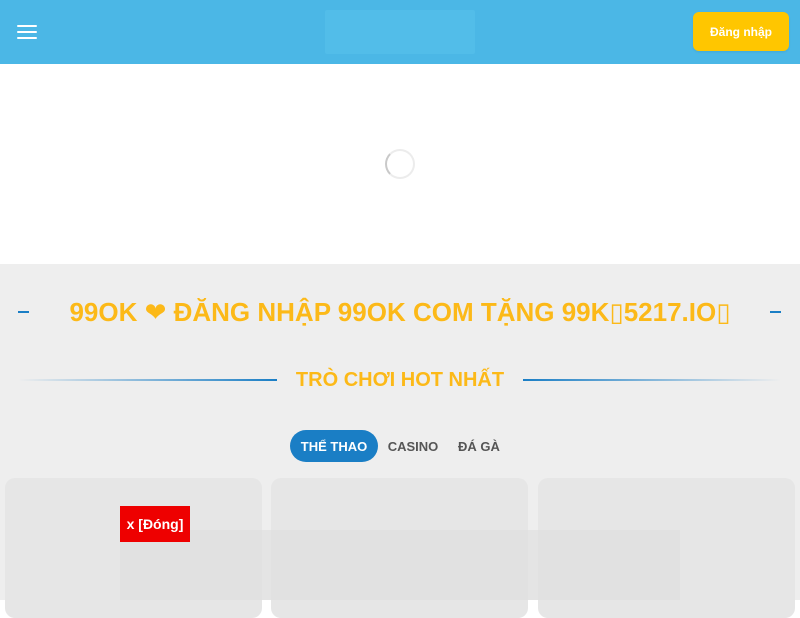 The height and width of the screenshot is (618, 800). Describe the element at coordinates (155, 524) in the screenshot. I see `close-ad-button: x [Đóng]` at that location.